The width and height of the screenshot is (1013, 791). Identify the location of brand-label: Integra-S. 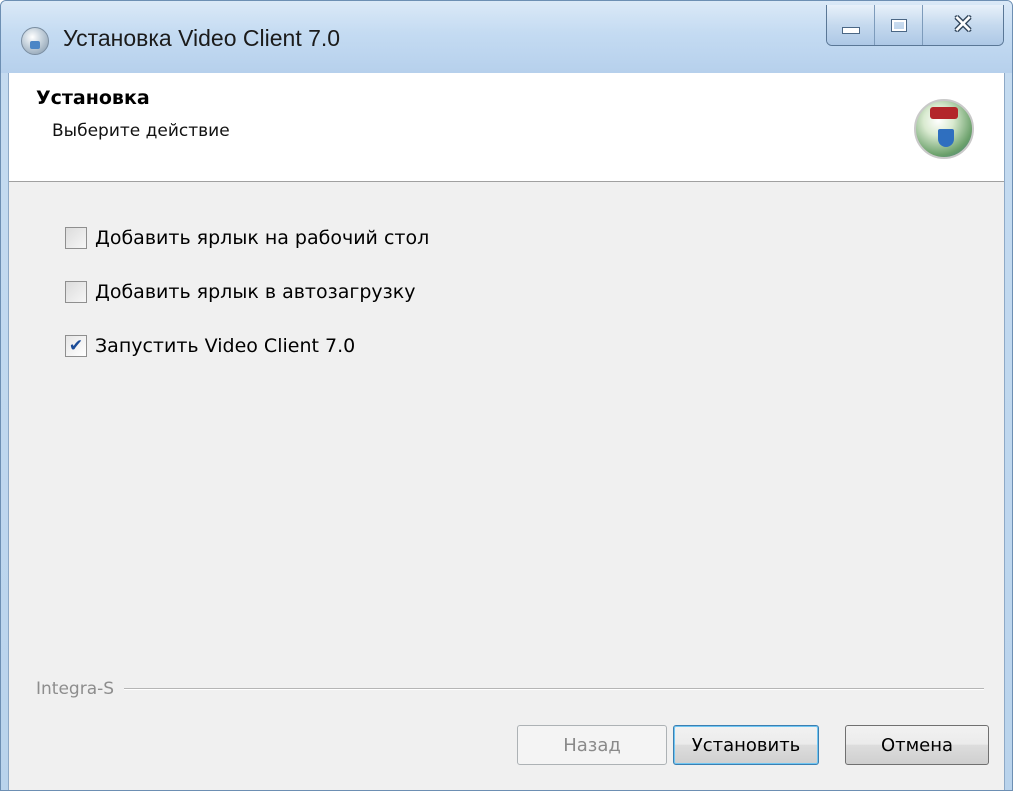
(75, 689).